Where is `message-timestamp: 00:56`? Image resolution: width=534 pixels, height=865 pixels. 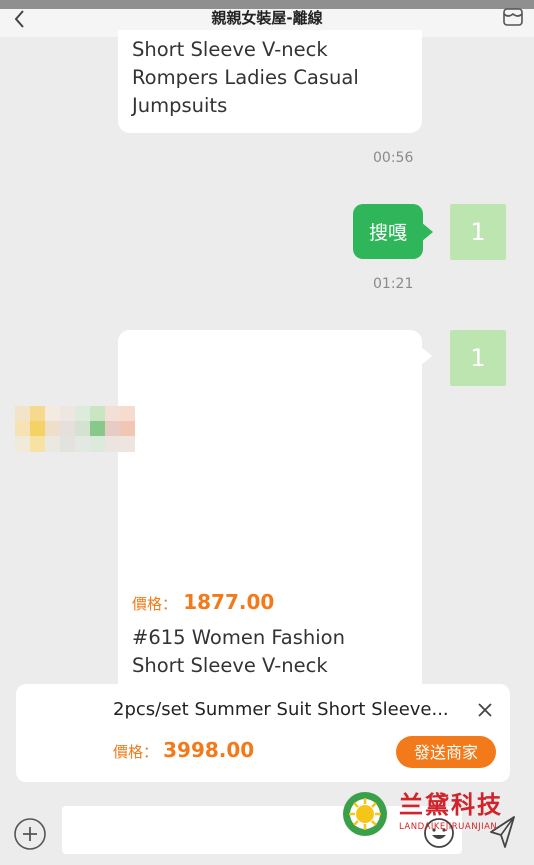
message-timestamp: 00:56 is located at coordinates (393, 158).